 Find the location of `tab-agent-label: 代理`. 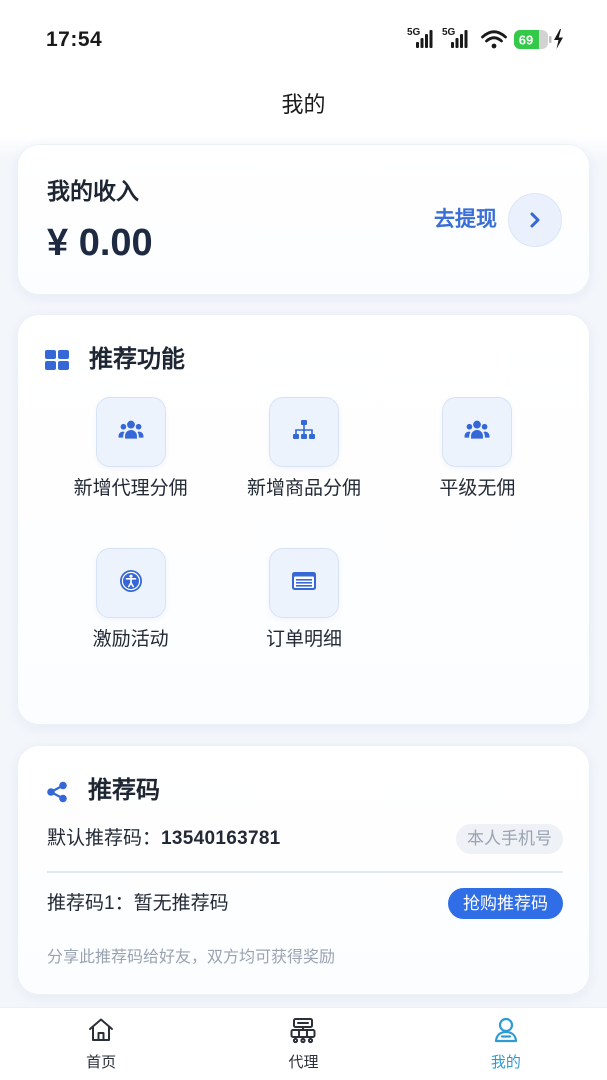

tab-agent-label: 代理 is located at coordinates (303, 1062).